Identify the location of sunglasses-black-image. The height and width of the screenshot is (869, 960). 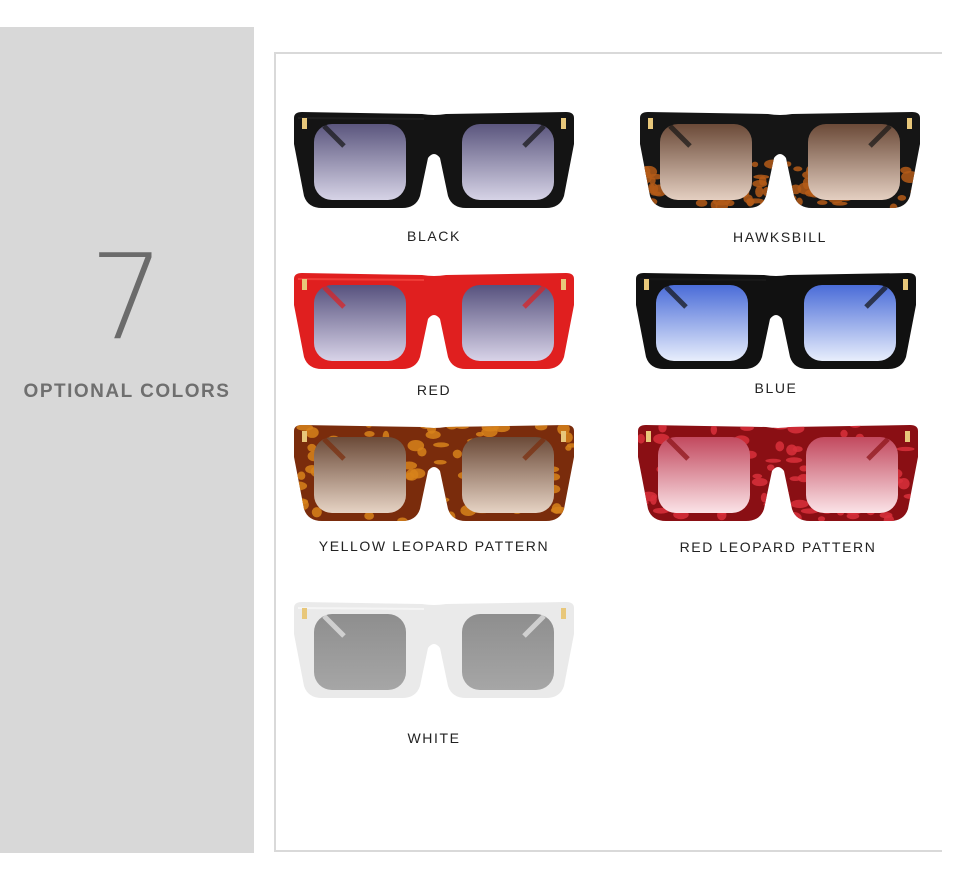
(434, 160).